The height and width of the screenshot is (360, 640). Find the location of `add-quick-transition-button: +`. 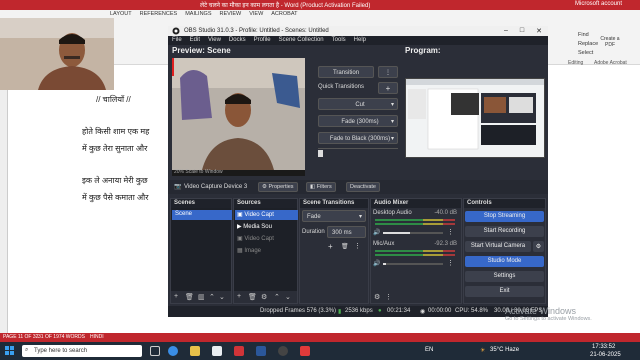

add-quick-transition-button: + is located at coordinates (388, 88).